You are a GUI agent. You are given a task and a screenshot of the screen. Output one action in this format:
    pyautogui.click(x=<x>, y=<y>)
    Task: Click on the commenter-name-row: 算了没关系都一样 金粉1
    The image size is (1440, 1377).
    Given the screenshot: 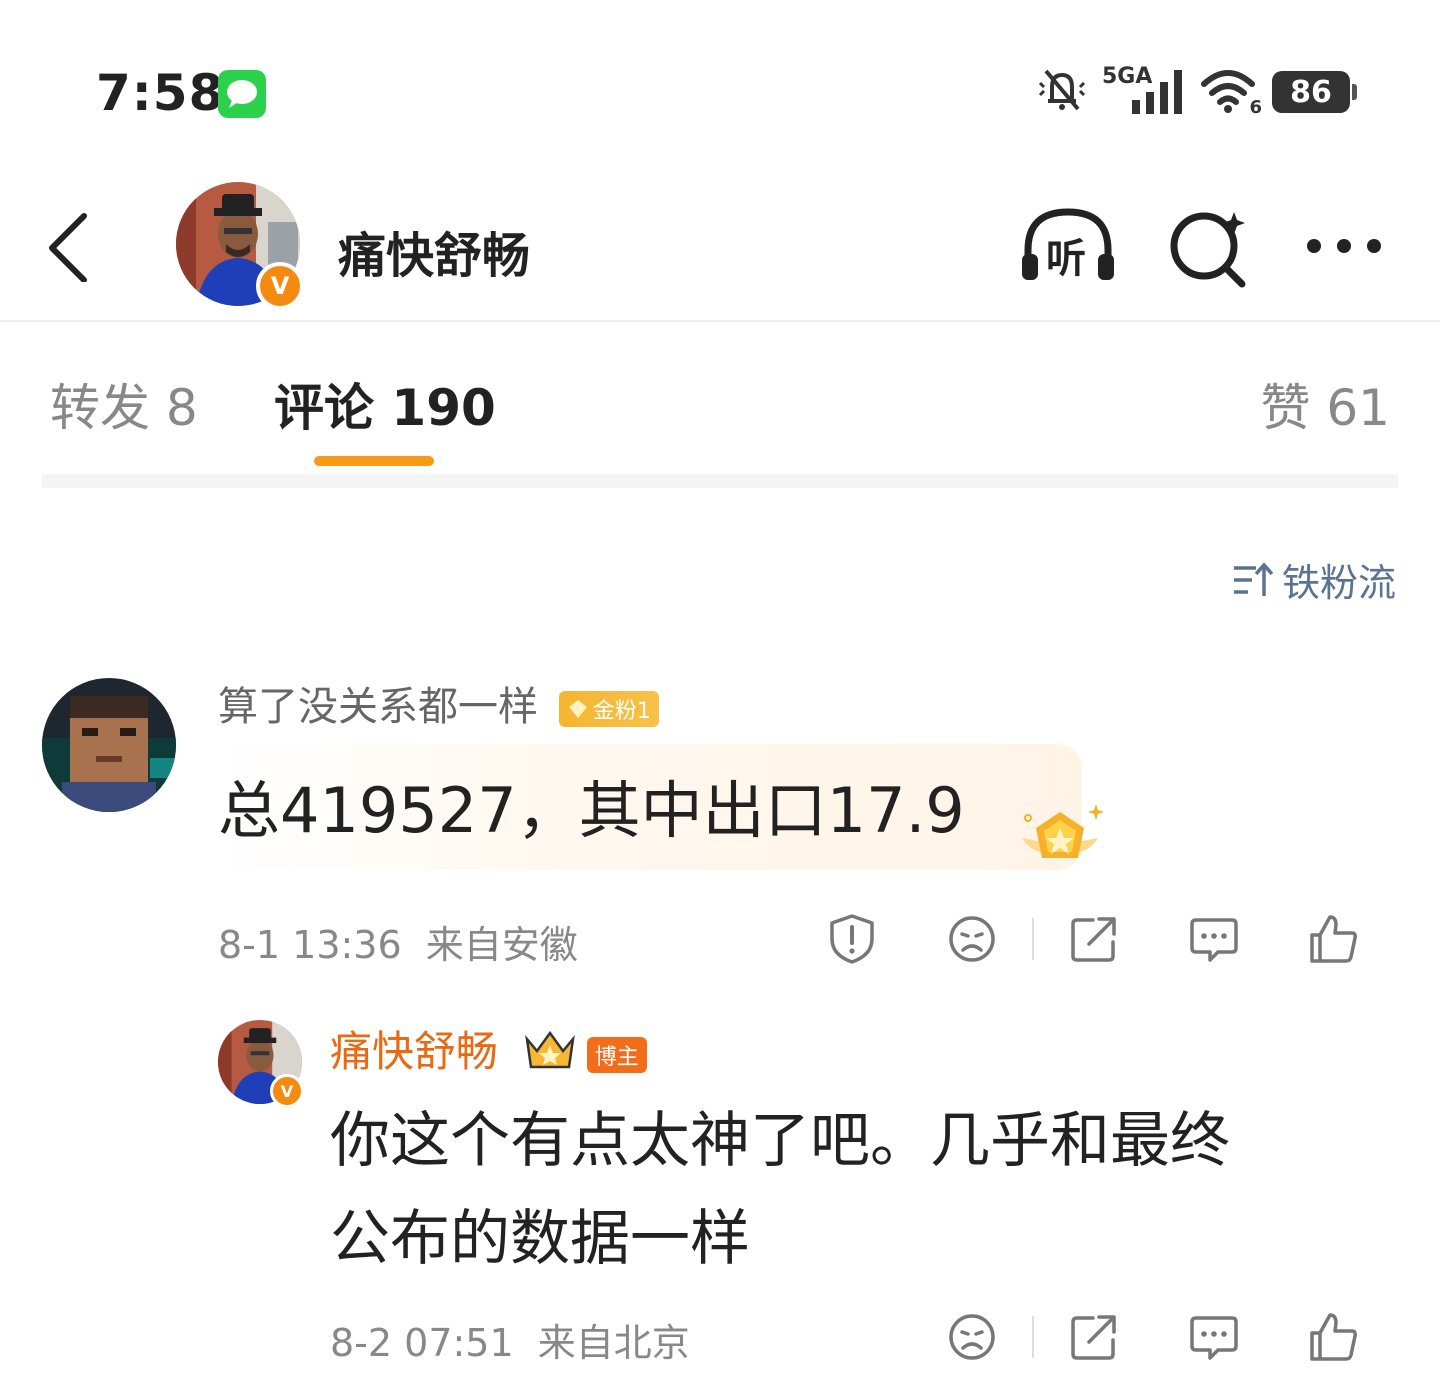 What is the action you would take?
    pyautogui.click(x=438, y=703)
    